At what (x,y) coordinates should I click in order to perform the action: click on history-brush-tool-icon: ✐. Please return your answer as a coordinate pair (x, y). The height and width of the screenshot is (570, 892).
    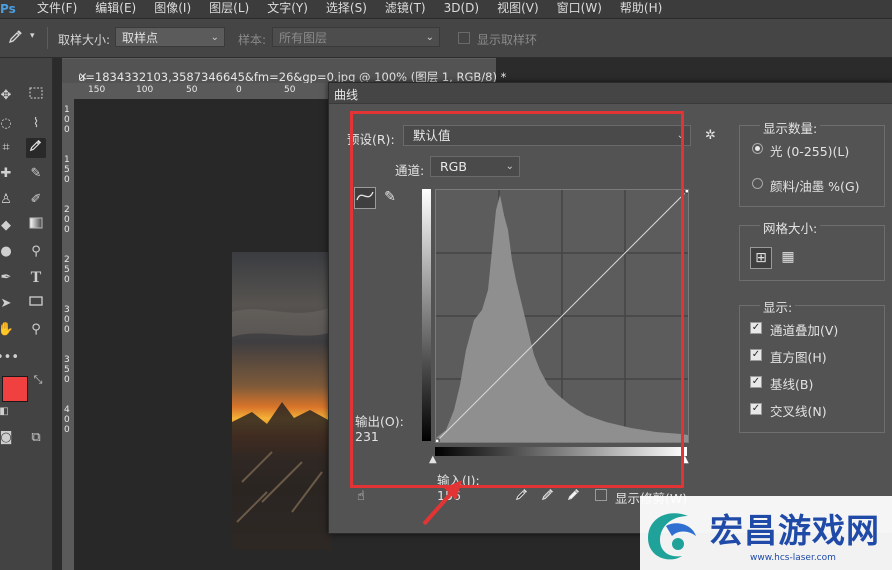
    Looking at the image, I should click on (36, 200).